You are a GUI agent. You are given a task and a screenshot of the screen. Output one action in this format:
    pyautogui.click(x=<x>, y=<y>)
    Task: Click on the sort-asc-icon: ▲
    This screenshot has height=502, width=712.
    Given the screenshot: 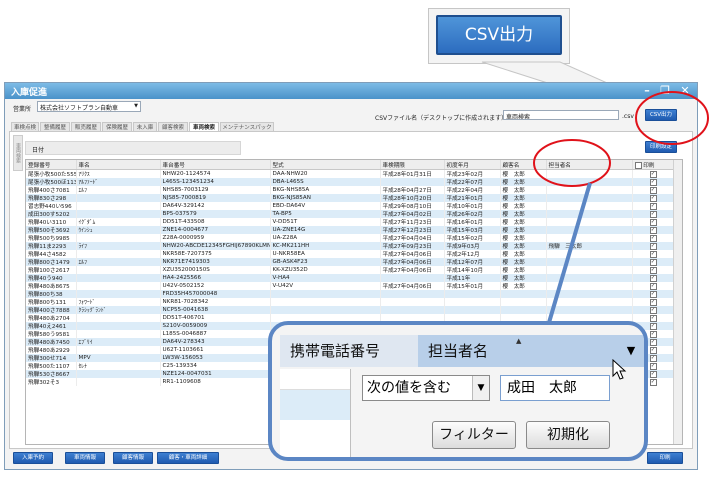 What is the action you would take?
    pyautogui.click(x=519, y=341)
    